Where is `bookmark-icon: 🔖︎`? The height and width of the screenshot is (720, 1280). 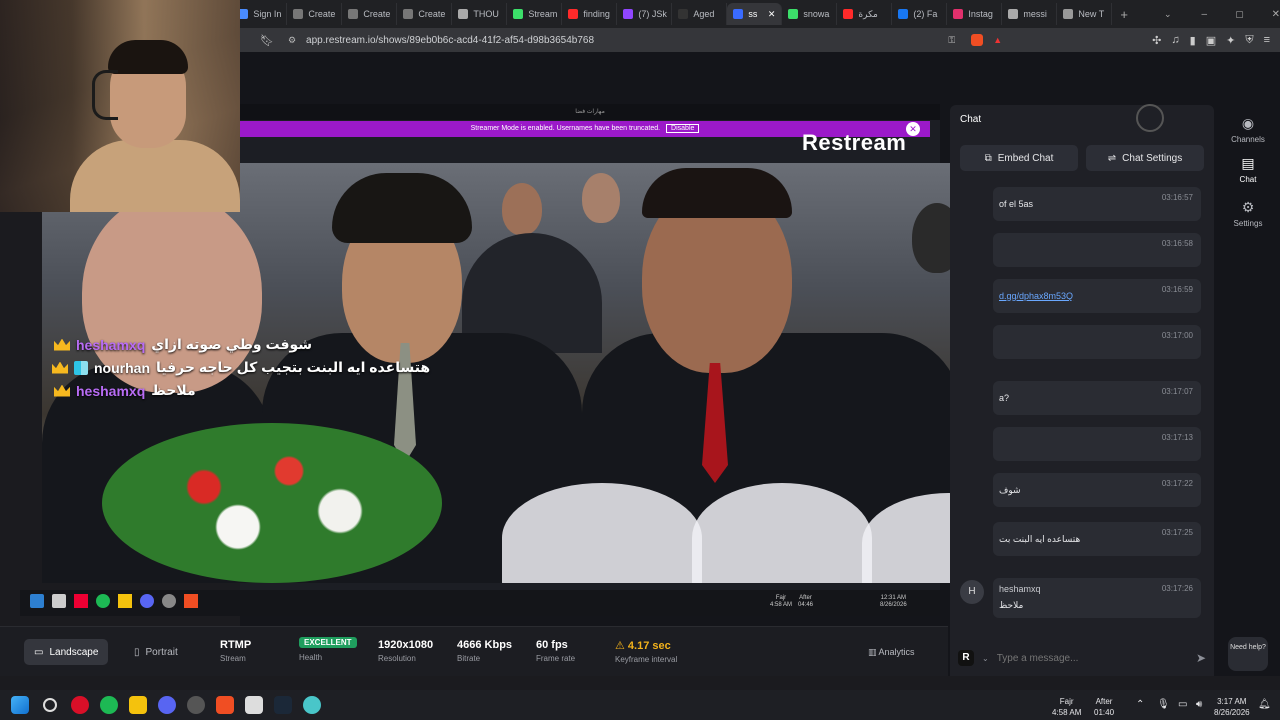 bookmark-icon: 🔖︎ is located at coordinates (267, 40).